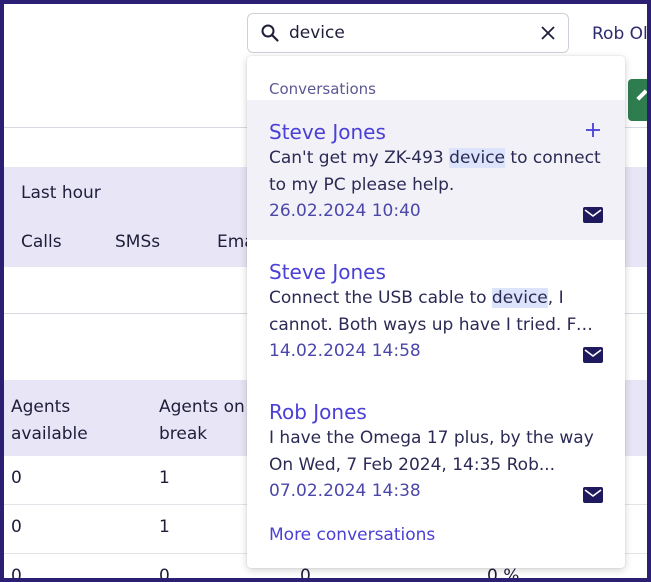  Describe the element at coordinates (137, 242) in the screenshot. I see `tab-smss: SMSs` at that location.